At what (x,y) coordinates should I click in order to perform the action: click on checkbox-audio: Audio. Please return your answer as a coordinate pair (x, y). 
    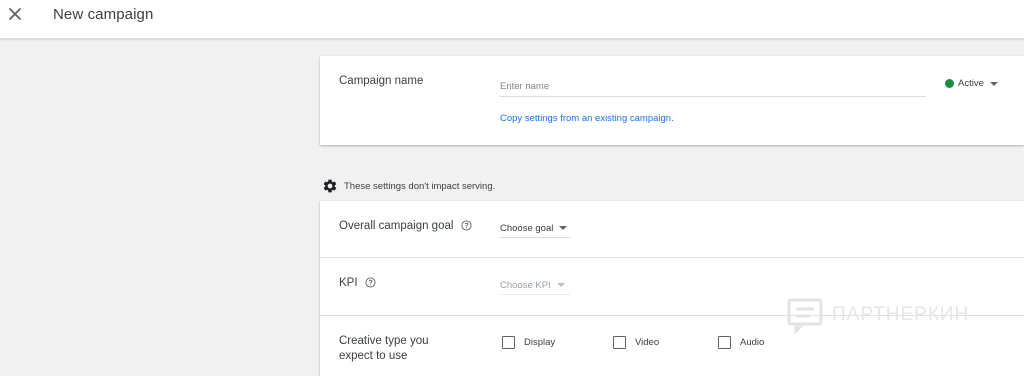
    Looking at the image, I should click on (741, 342).